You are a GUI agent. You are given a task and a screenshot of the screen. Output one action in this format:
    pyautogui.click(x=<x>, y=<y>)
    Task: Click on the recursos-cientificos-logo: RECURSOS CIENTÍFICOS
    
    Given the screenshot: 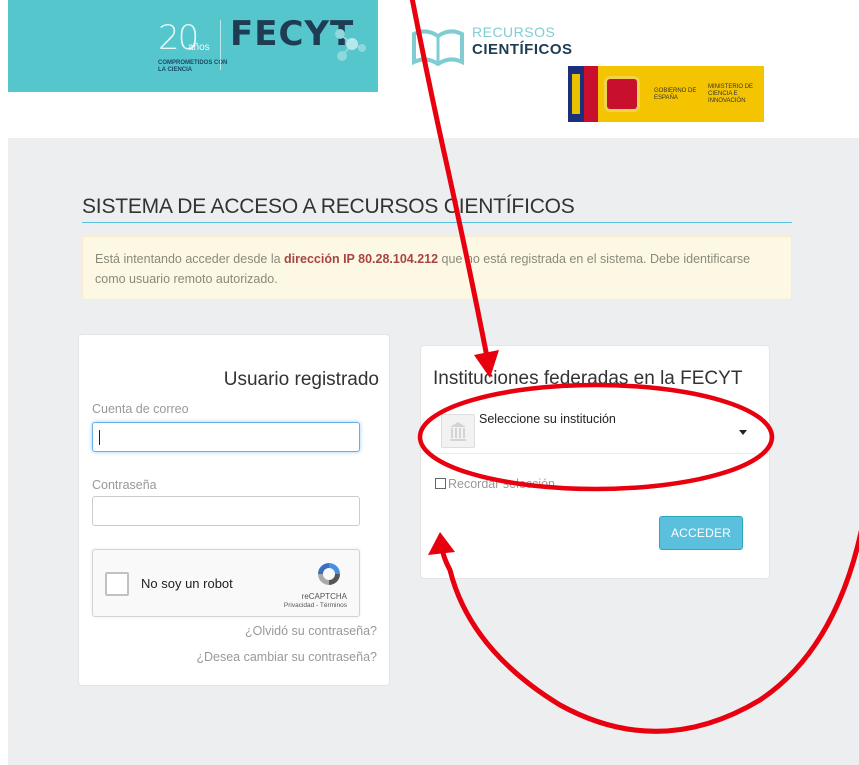 What is the action you would take?
    pyautogui.click(x=500, y=46)
    